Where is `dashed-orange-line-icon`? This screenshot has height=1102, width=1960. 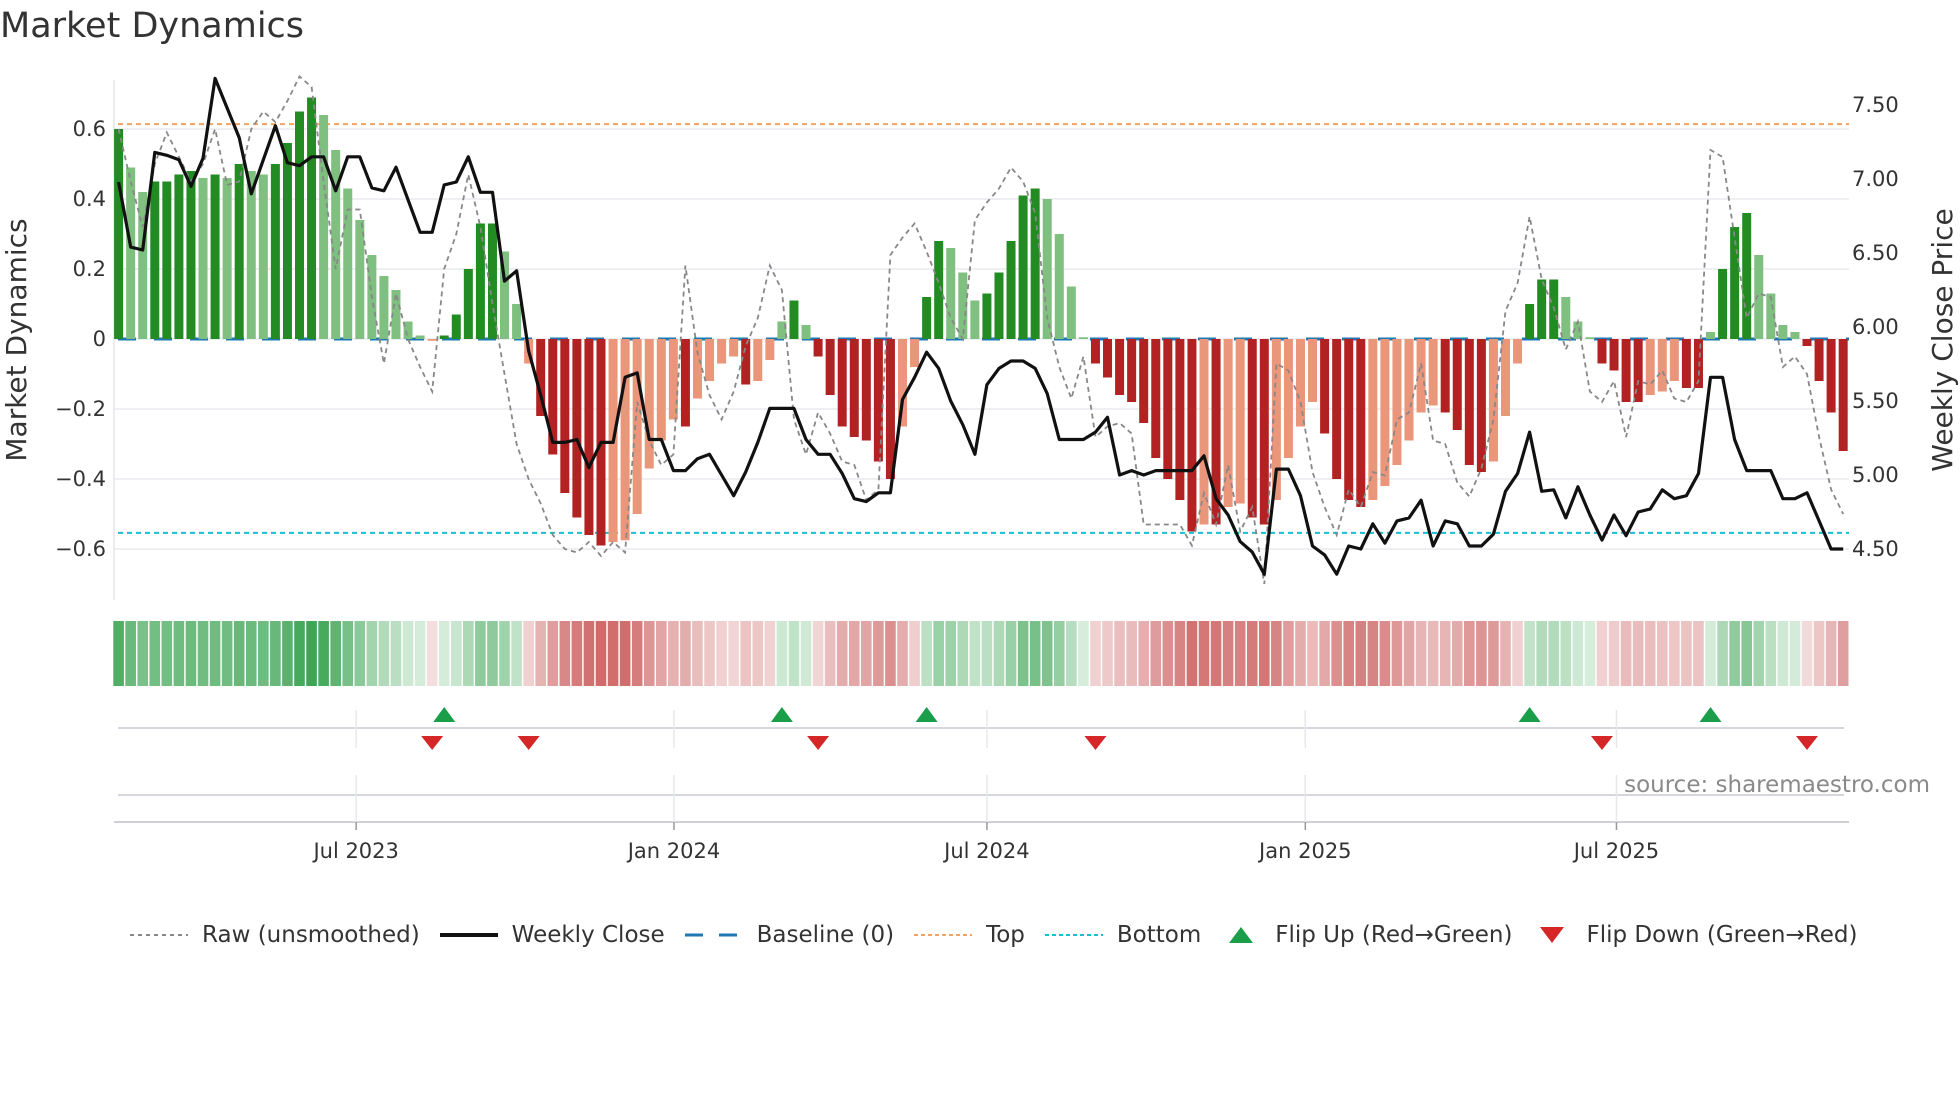 dashed-orange-line-icon is located at coordinates (943, 935).